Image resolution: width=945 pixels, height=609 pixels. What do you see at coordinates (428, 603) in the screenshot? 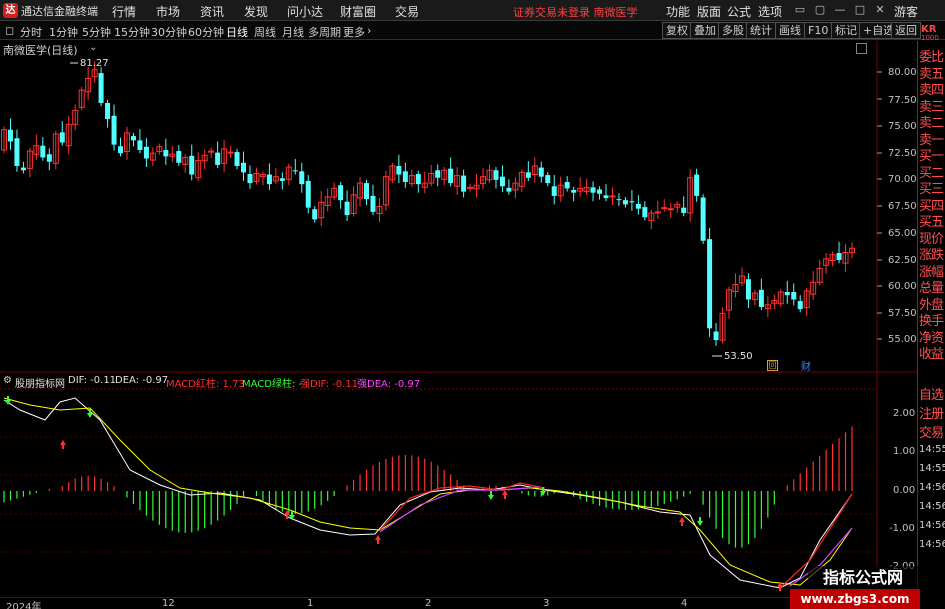
I see `x-label: 2` at bounding box center [428, 603].